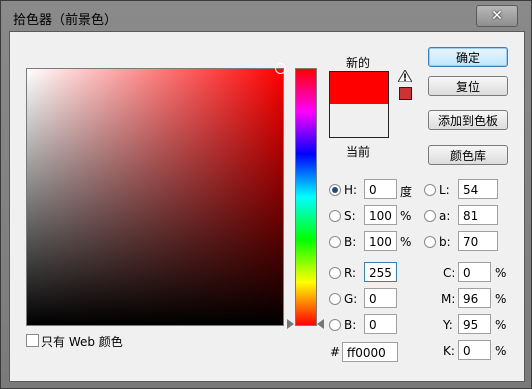  Describe the element at coordinates (501, 299) in the screenshot. I see `m-unit: %` at that location.